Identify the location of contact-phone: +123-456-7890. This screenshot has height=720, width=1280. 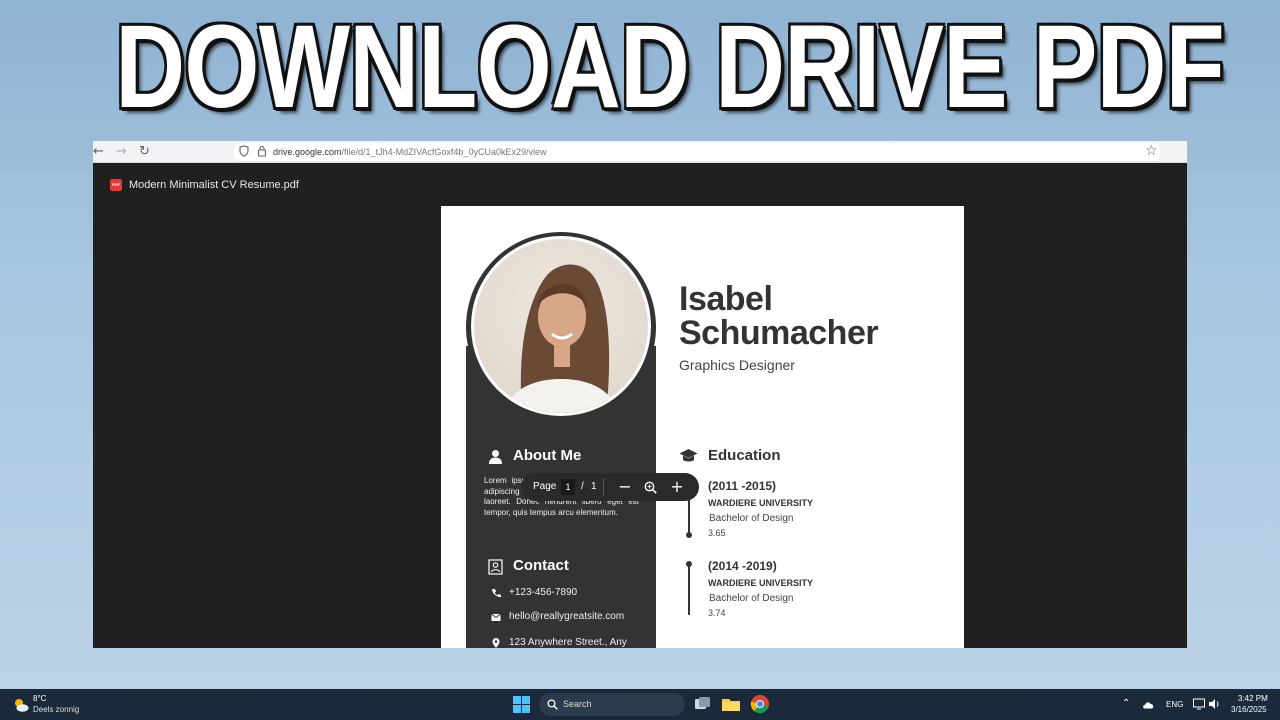
(543, 592).